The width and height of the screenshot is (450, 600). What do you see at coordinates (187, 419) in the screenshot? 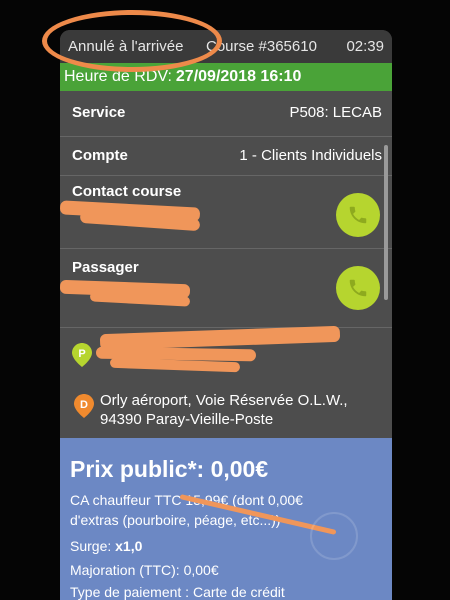
I see `dropoff-line2: 94390 Paray-Vieille-Poste` at bounding box center [187, 419].